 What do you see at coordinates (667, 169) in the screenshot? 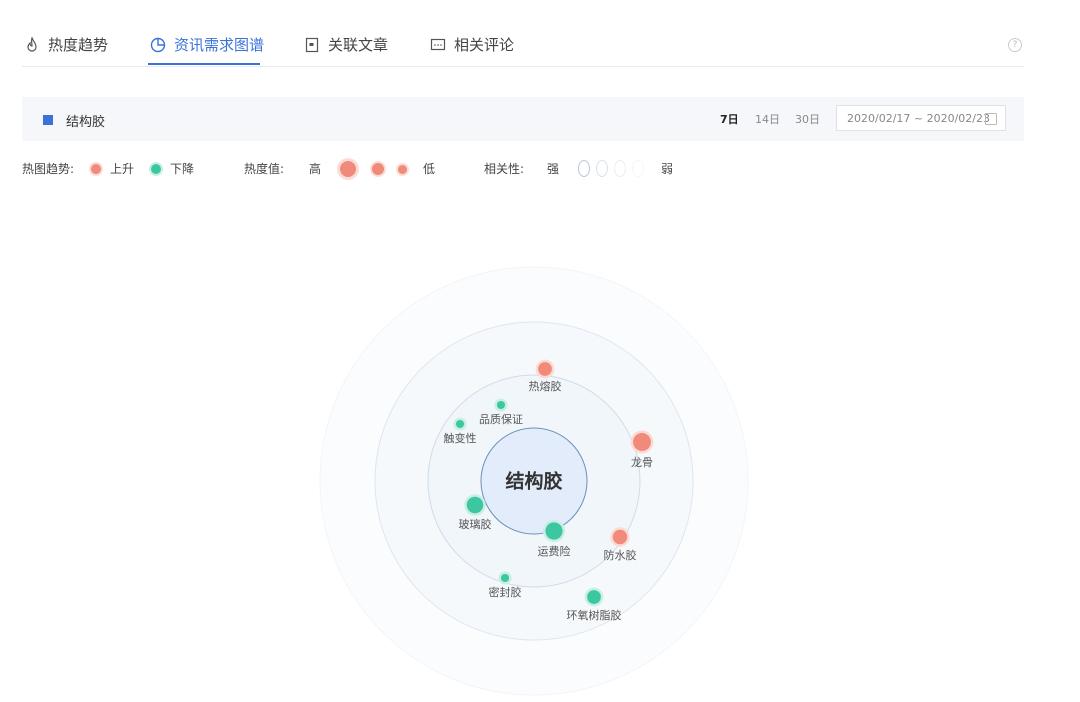
I see `relevance-weak-label: 弱` at bounding box center [667, 169].